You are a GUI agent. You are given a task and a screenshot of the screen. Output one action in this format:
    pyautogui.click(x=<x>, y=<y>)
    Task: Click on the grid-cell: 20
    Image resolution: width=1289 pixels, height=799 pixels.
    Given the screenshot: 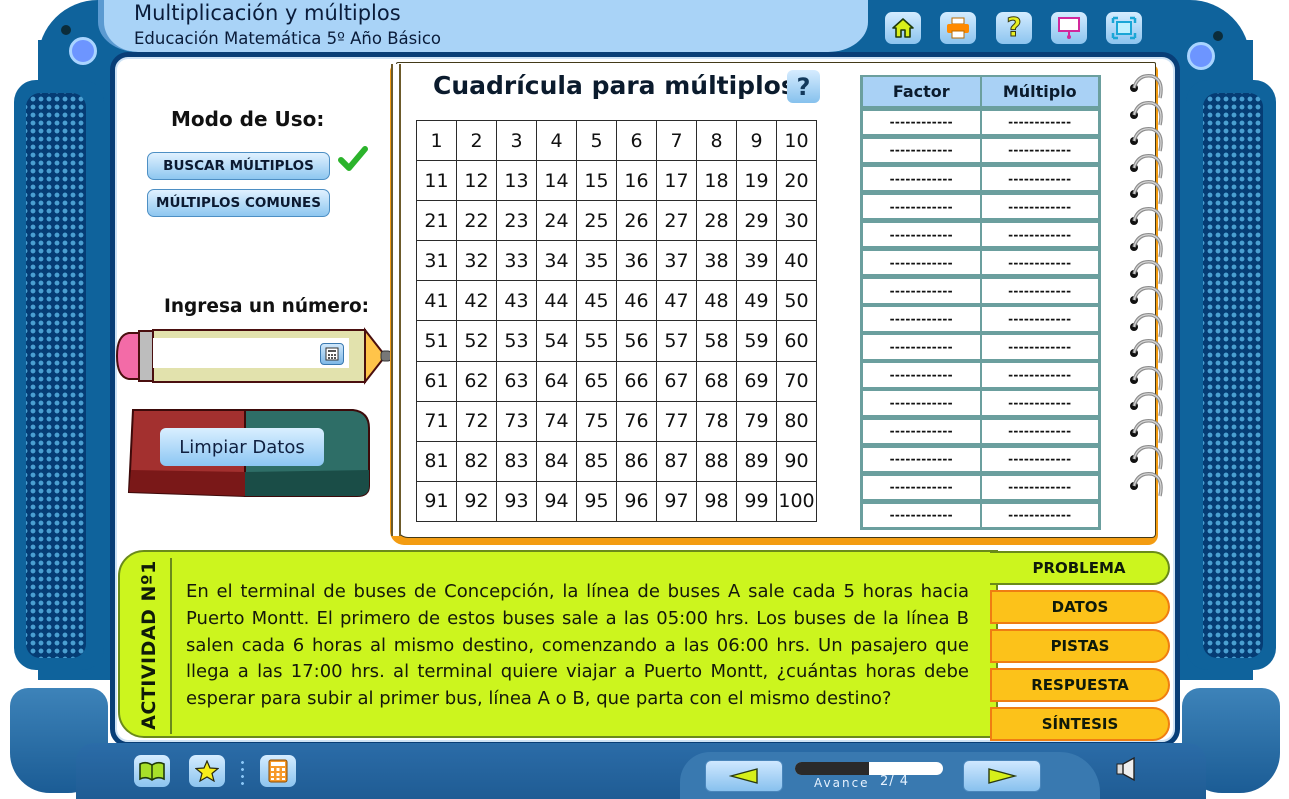 What is the action you would take?
    pyautogui.click(x=796, y=181)
    